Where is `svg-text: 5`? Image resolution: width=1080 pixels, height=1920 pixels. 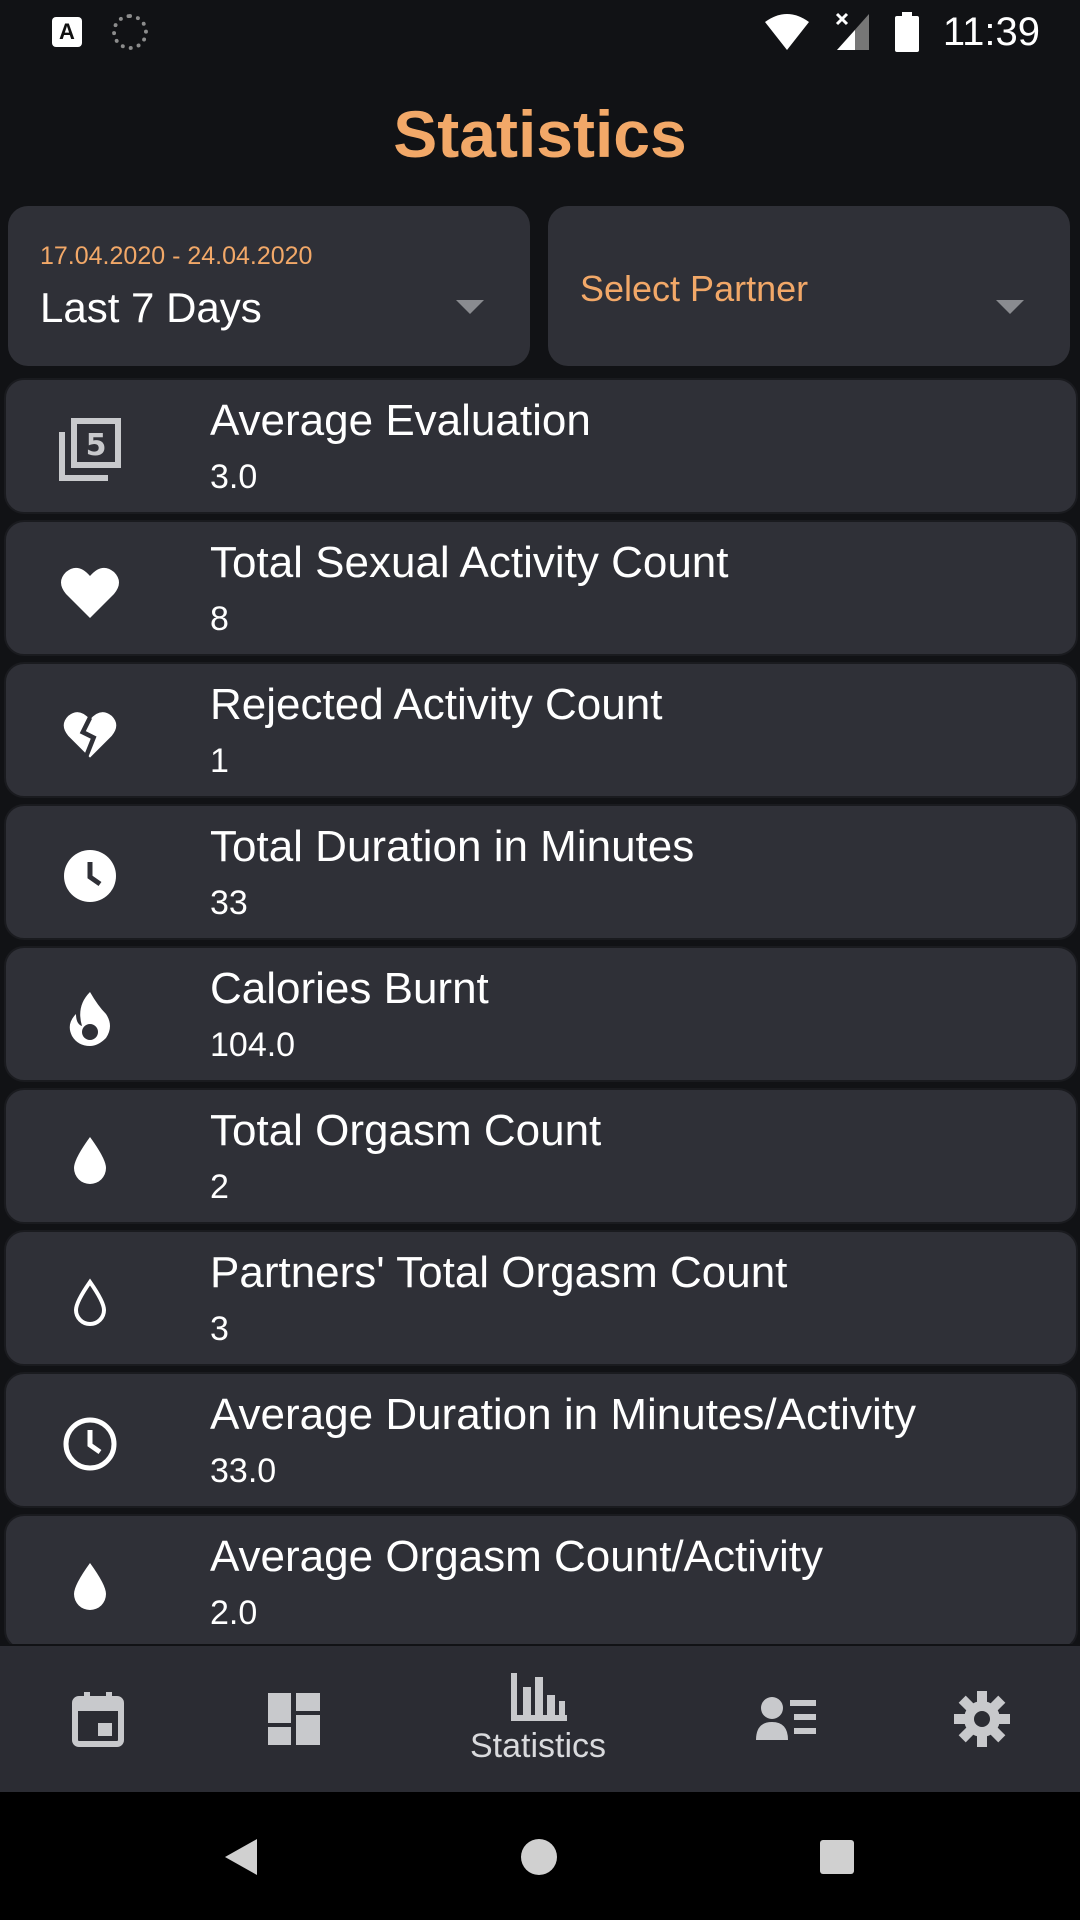 svg-text: 5 is located at coordinates (96, 445).